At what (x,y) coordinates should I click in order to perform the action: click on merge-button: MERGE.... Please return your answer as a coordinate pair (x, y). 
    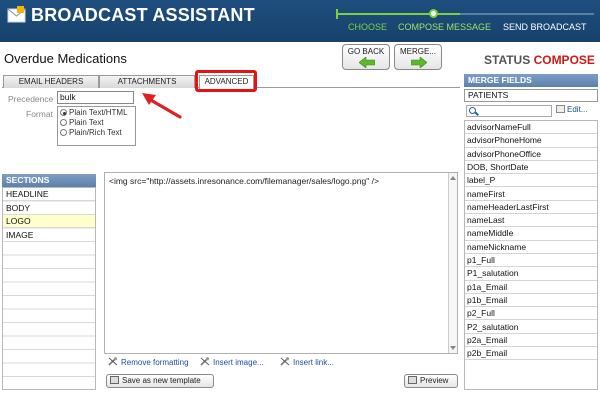
    Looking at the image, I should click on (418, 57).